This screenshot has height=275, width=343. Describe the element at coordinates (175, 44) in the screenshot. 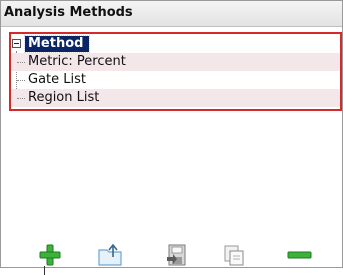

I see `tree-root-method: Method` at that location.